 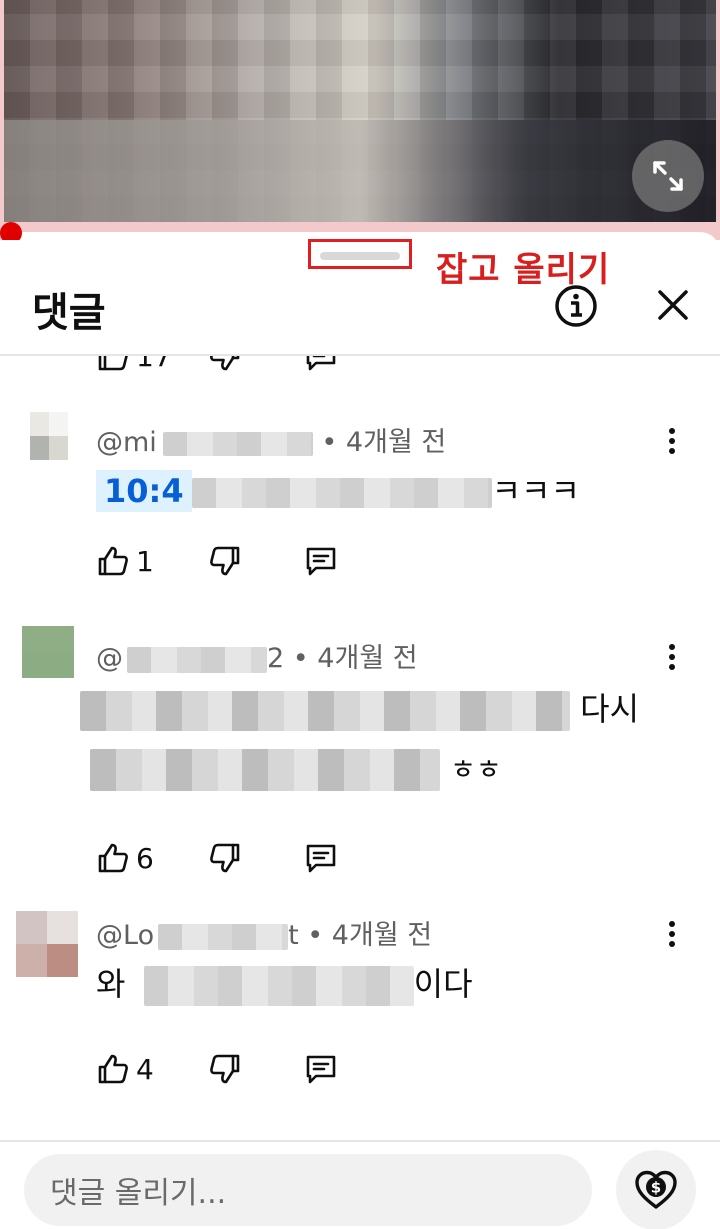 What do you see at coordinates (134, 366) in the screenshot?
I see `like-button: 17` at bounding box center [134, 366].